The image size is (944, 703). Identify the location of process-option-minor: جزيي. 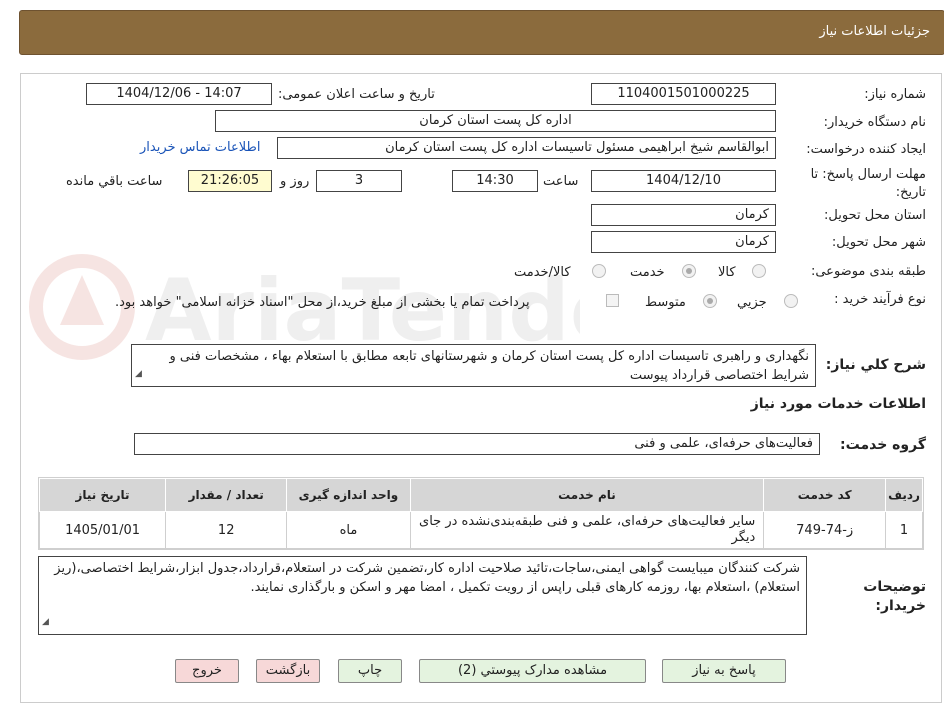
(752, 302).